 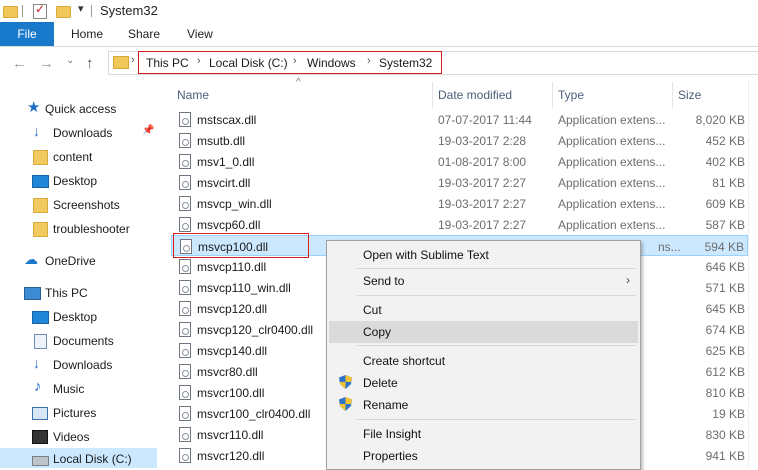 I want to click on nav-item-onedrive: ☁ OneDrive, so click(x=78, y=261).